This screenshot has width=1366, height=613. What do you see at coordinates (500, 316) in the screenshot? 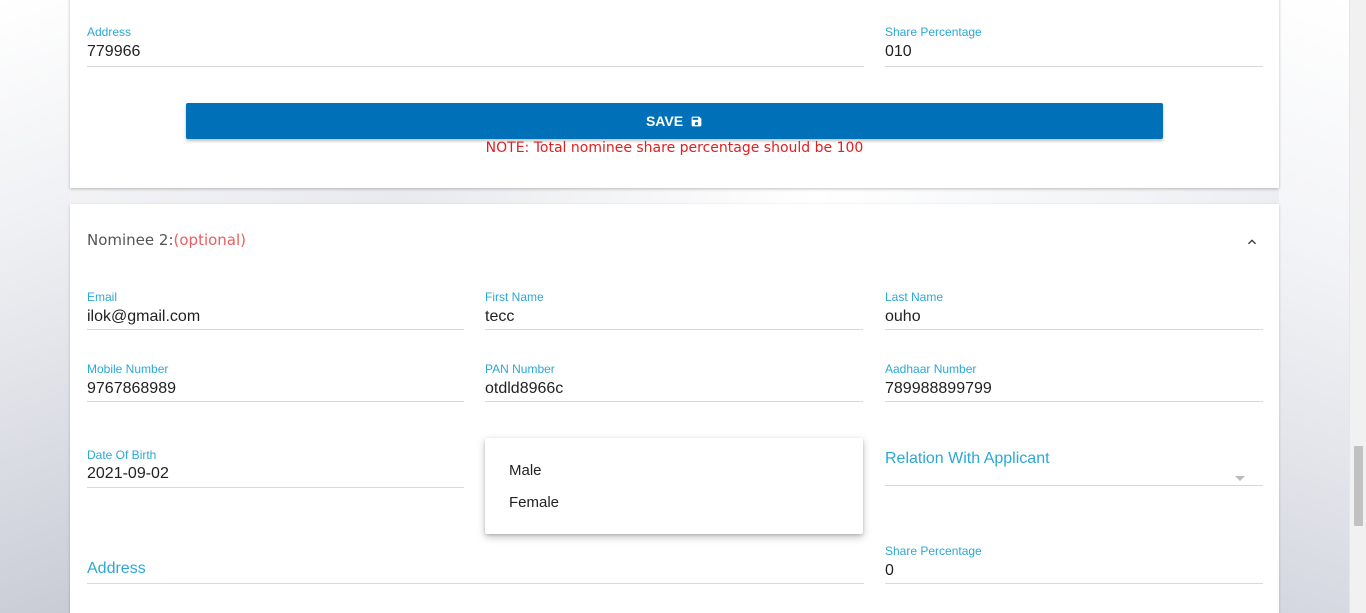
I see `first-name-value: tecc` at bounding box center [500, 316].